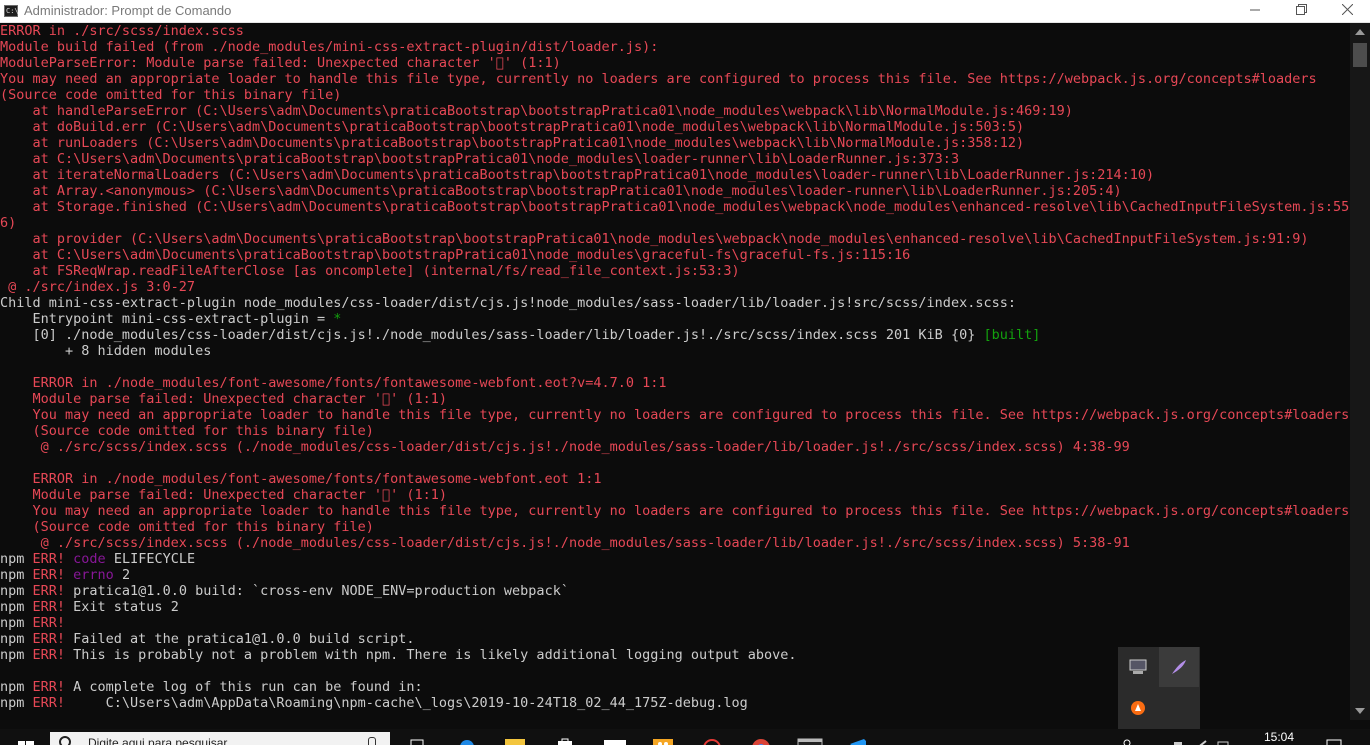 This screenshot has width=1370, height=745. I want to click on scroll-up-icon, so click(1360, 32).